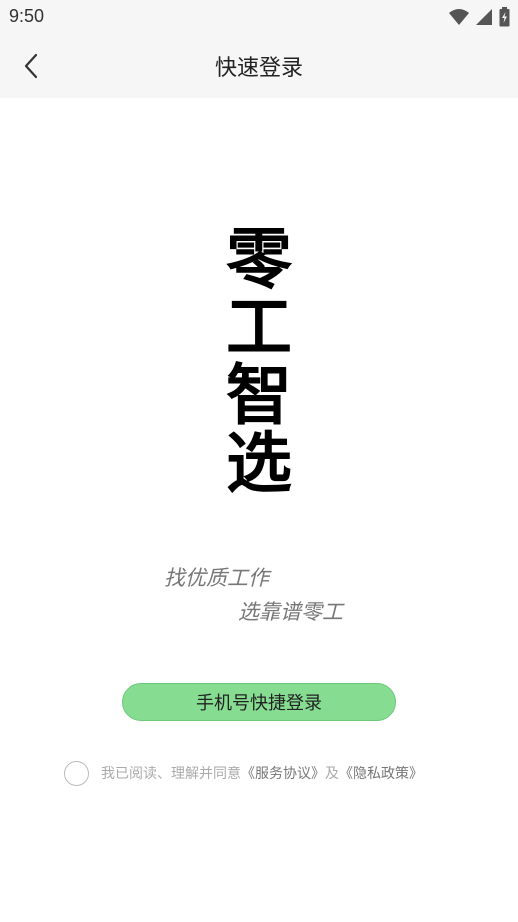  What do you see at coordinates (171, 774) in the screenshot?
I see `agreement-text: 我已阅读、理解并同意` at bounding box center [171, 774].